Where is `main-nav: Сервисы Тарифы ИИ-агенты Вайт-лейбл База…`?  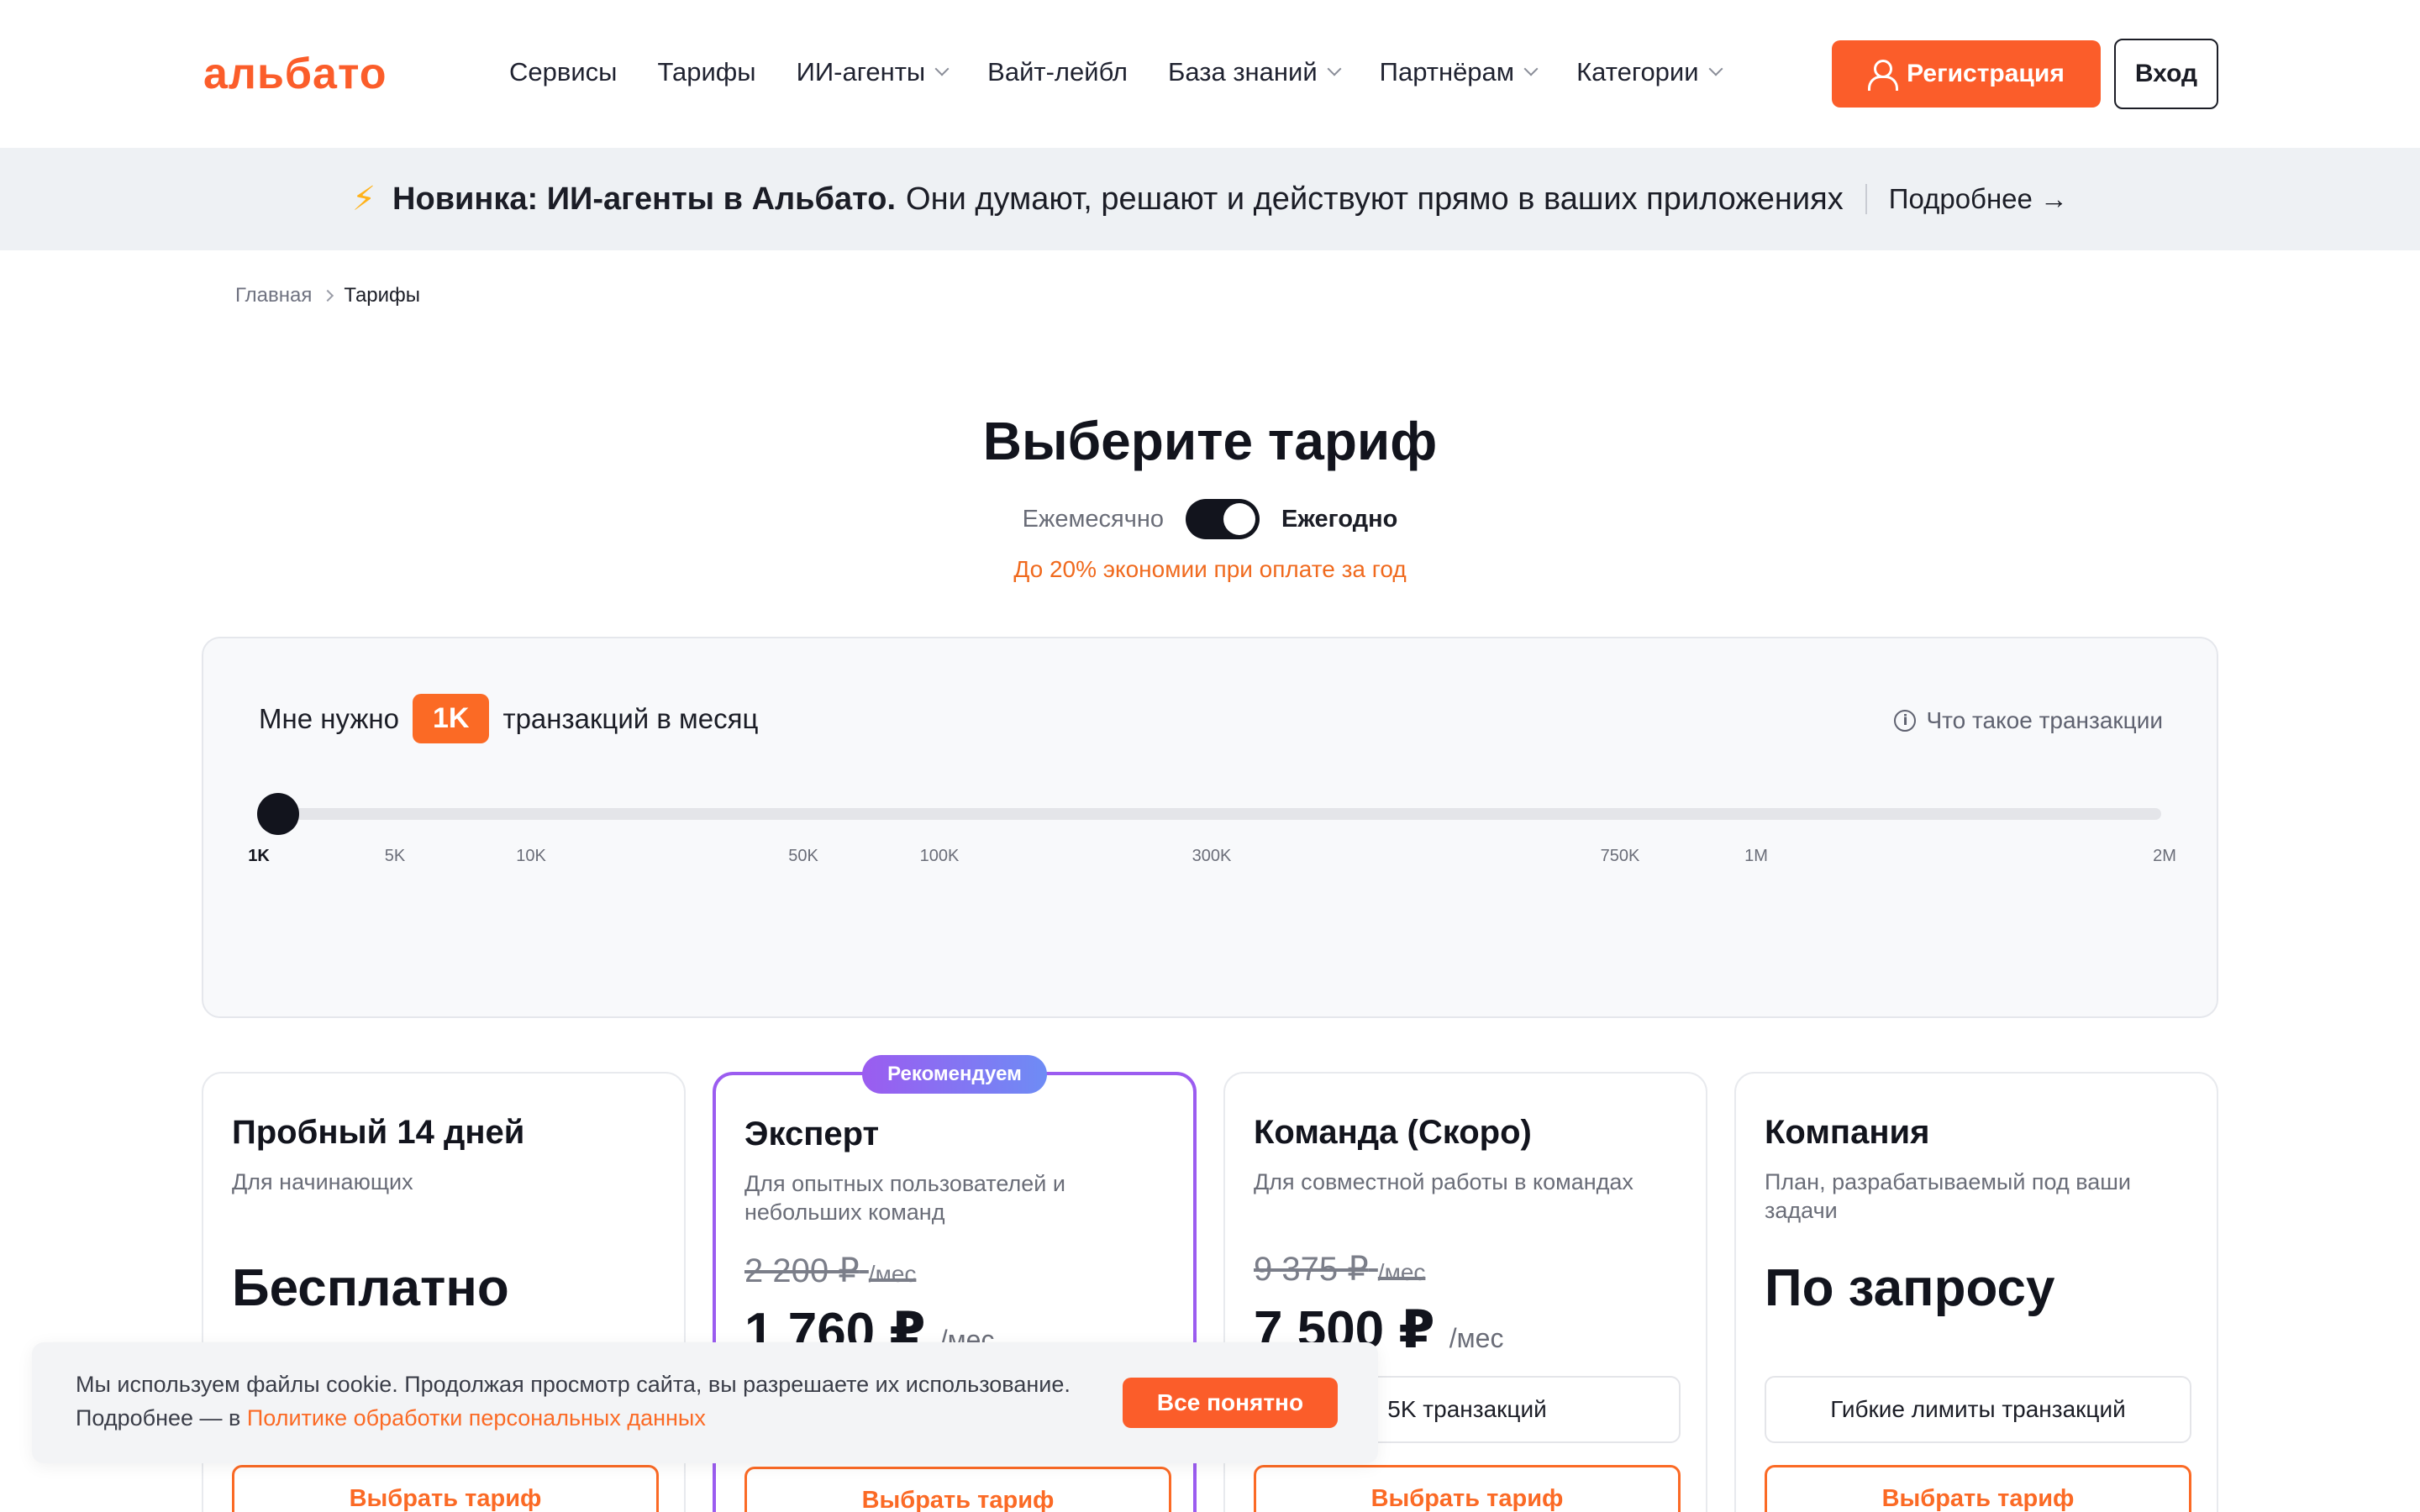 main-nav: Сервисы Тарифы ИИ-агенты Вайт-лейбл База… is located at coordinates (1116, 72).